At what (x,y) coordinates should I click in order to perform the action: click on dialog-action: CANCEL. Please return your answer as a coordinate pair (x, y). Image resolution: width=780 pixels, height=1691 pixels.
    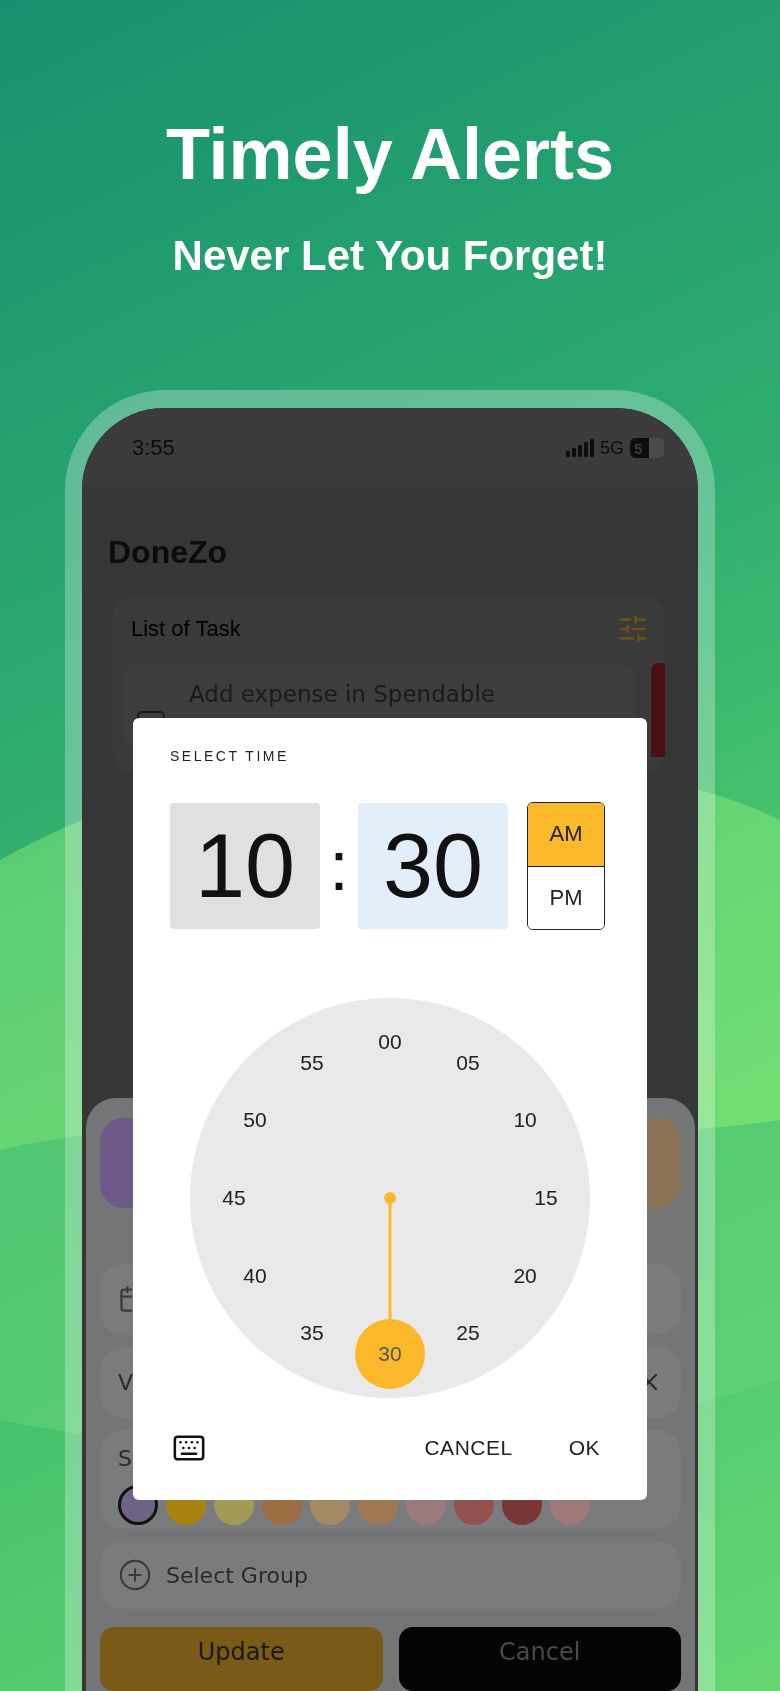
    Looking at the image, I should click on (468, 1448).